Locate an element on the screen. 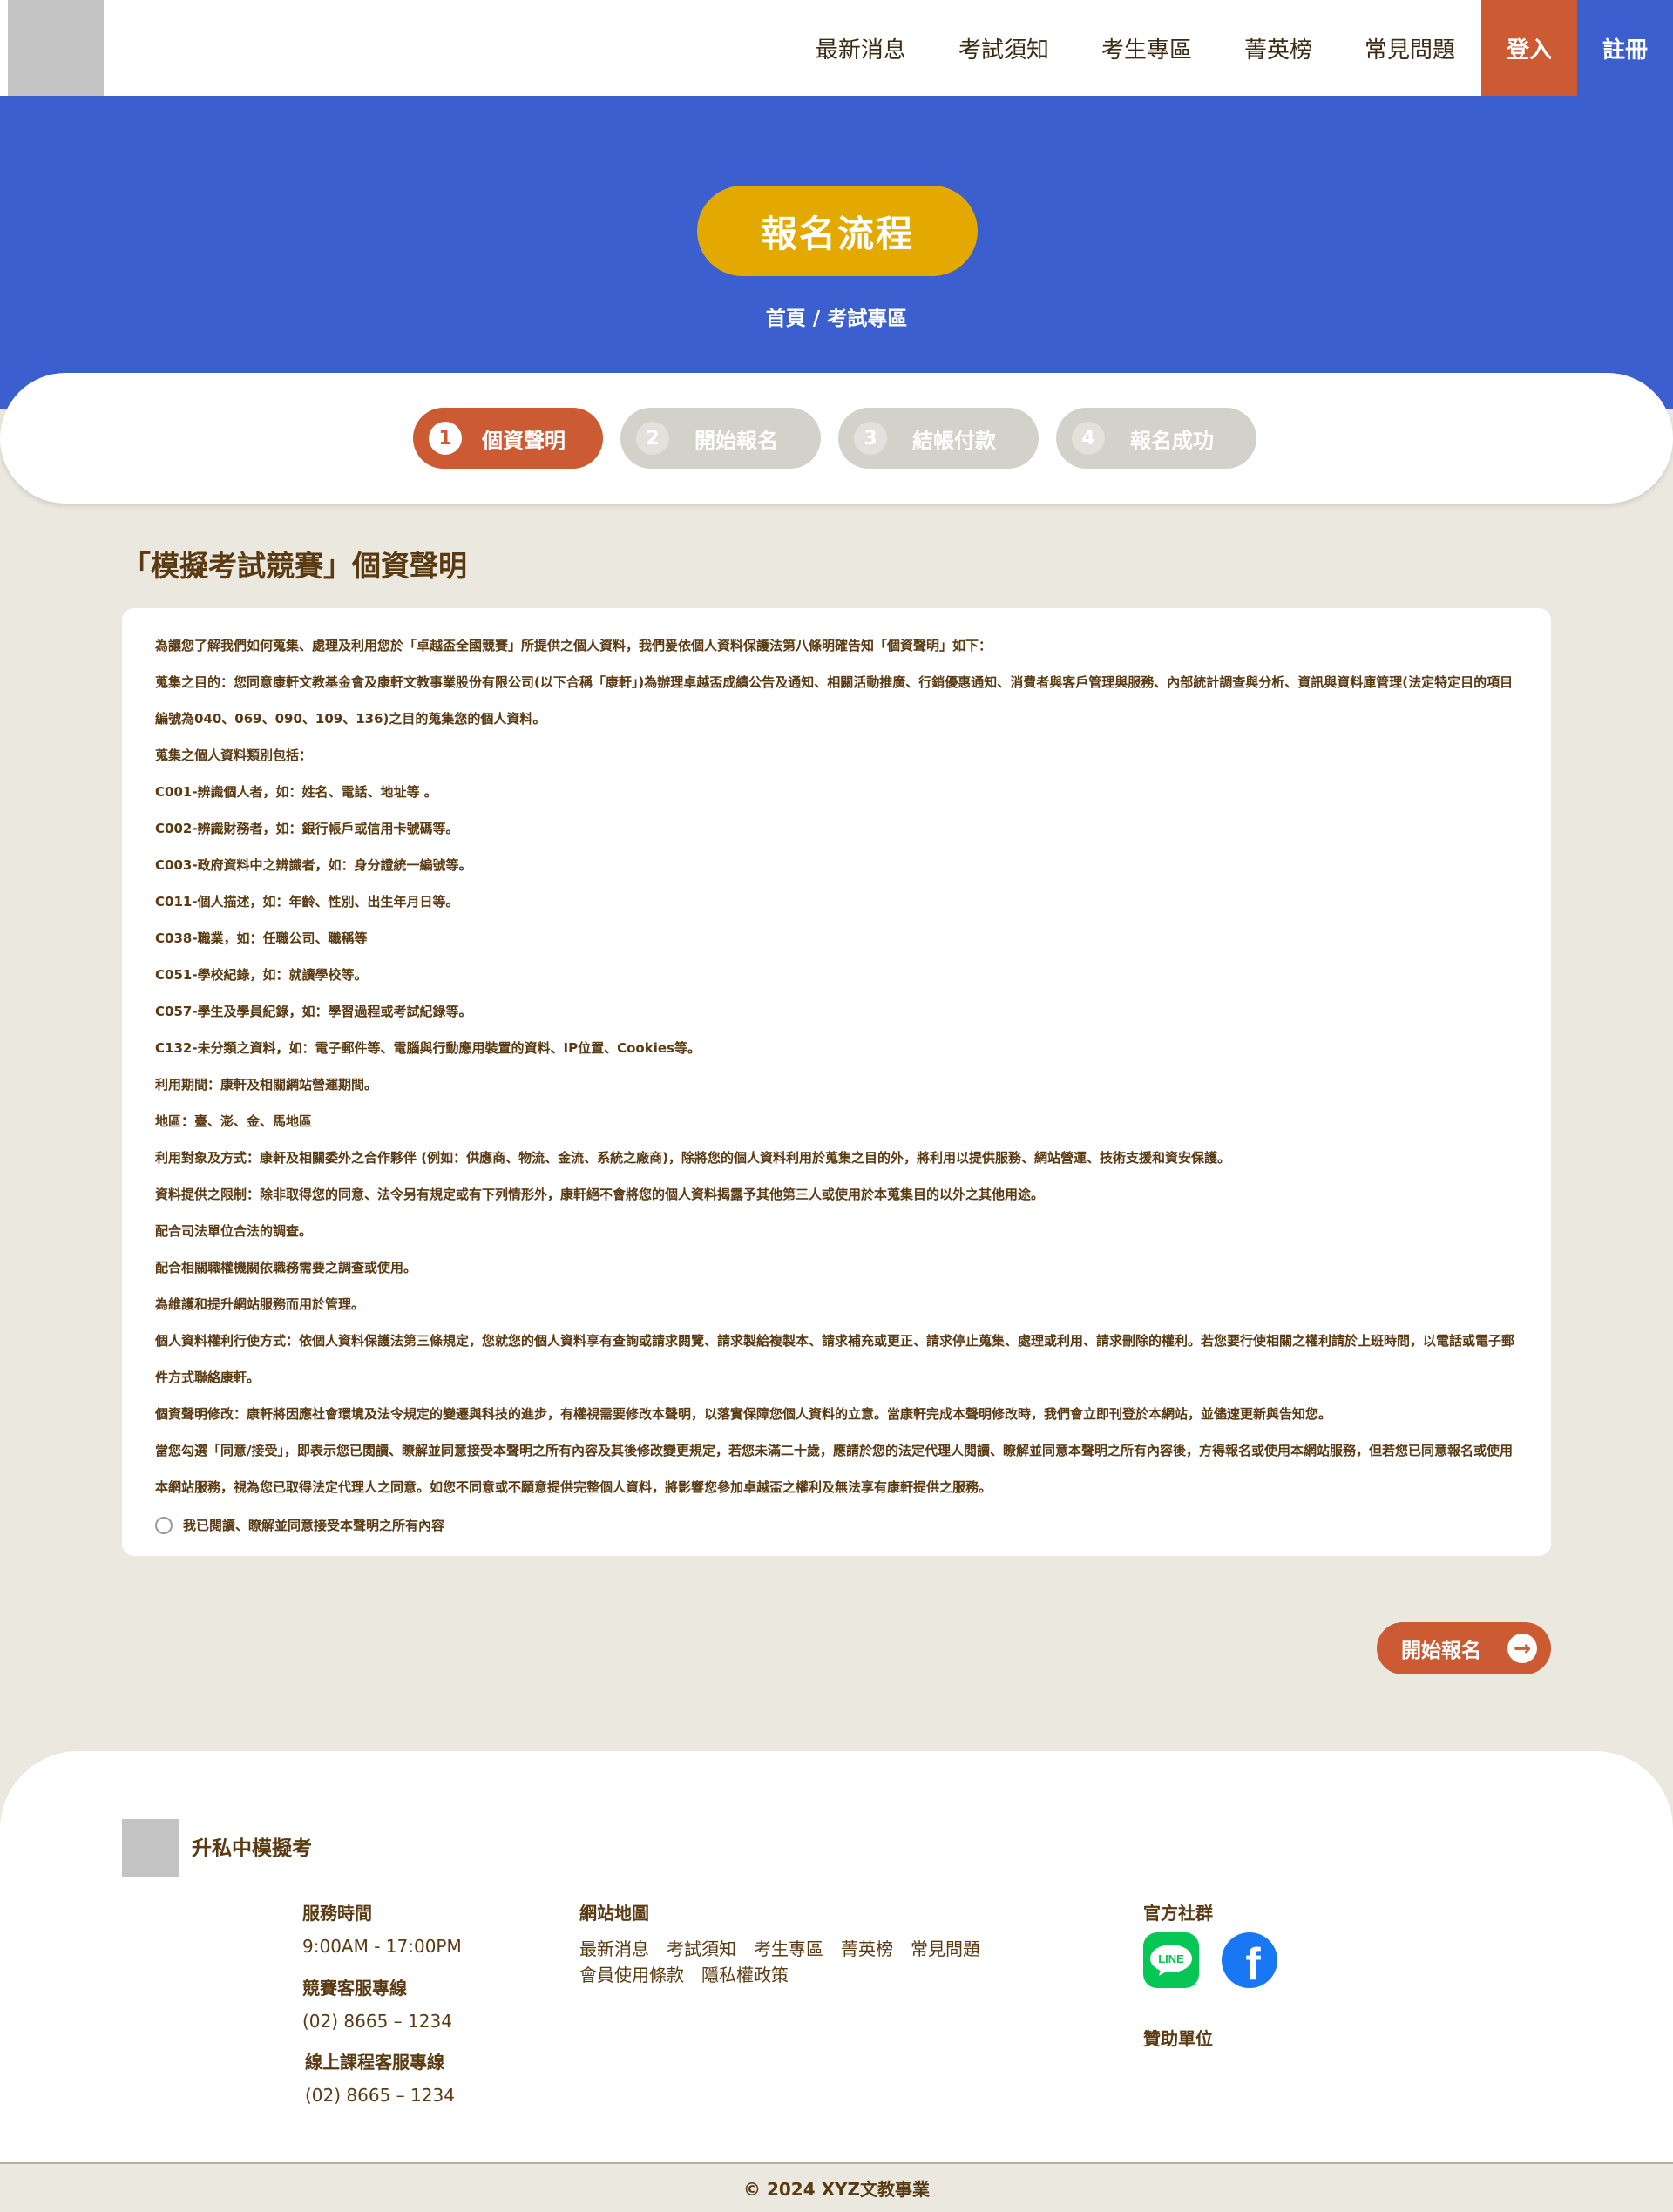  line-icon: LINE is located at coordinates (1171, 1960).